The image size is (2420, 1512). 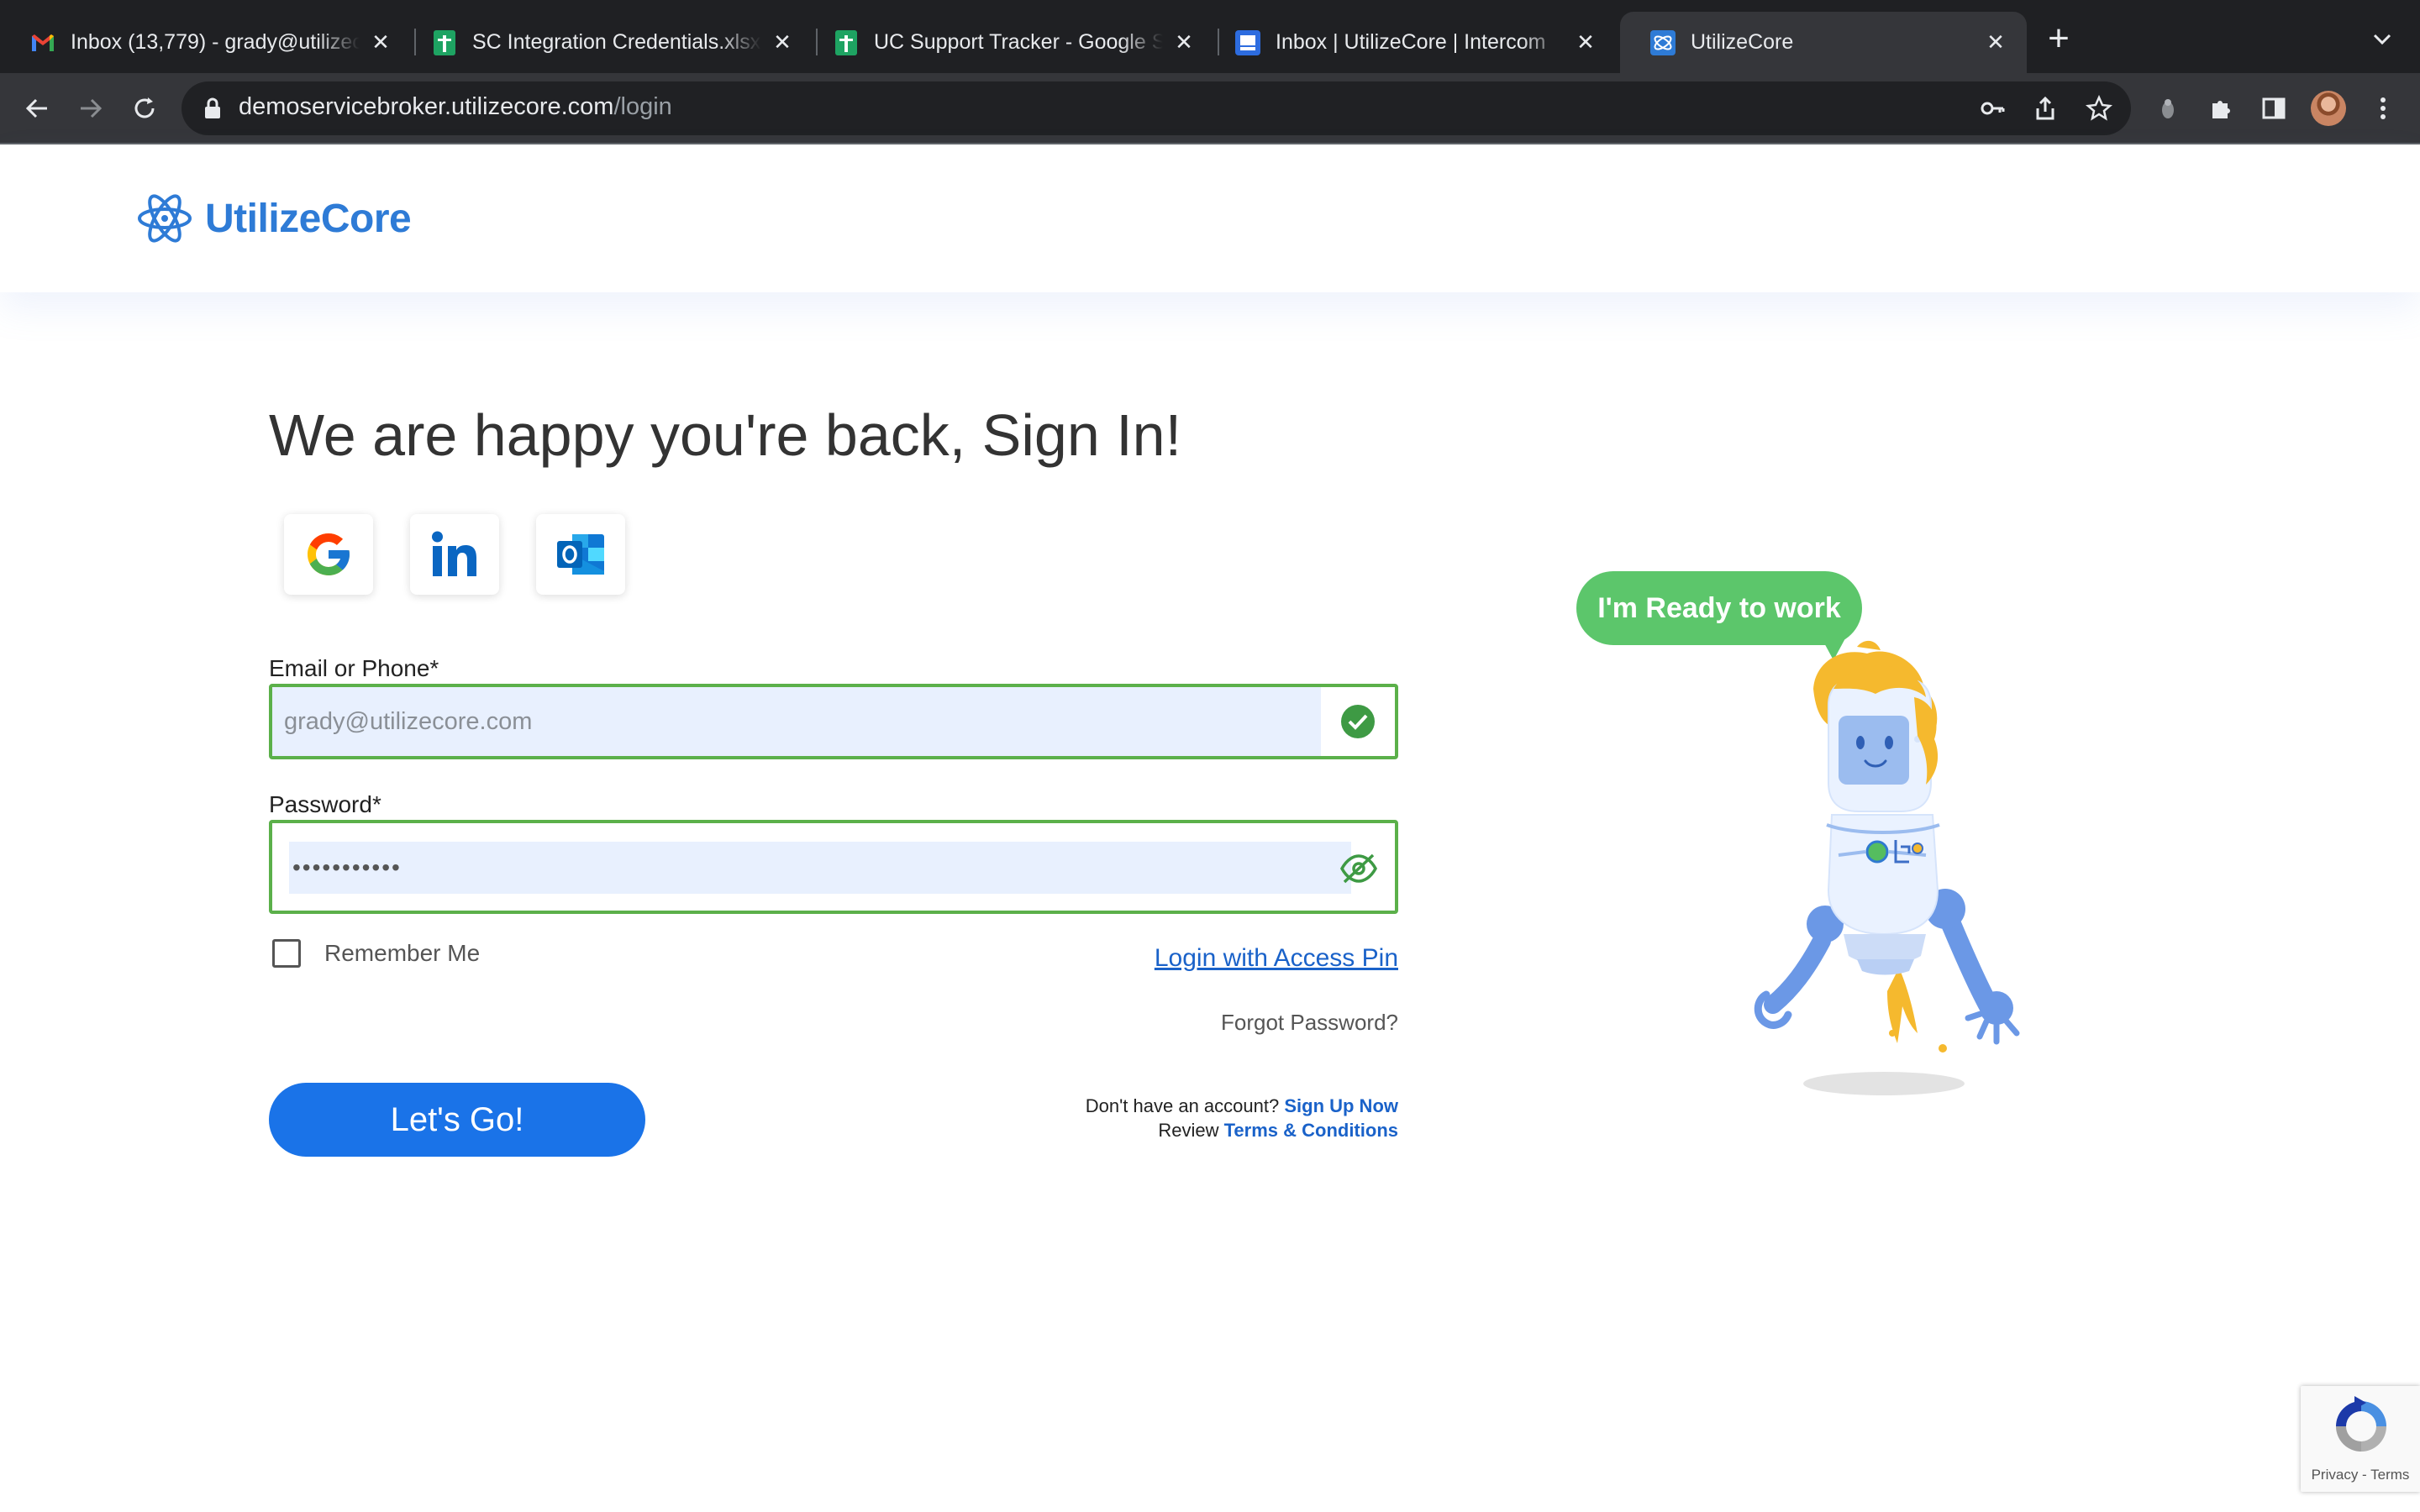 I want to click on tab-intercom-inbox: Inbox | UtilizeCore | Intercom ✕, so click(x=1411, y=42).